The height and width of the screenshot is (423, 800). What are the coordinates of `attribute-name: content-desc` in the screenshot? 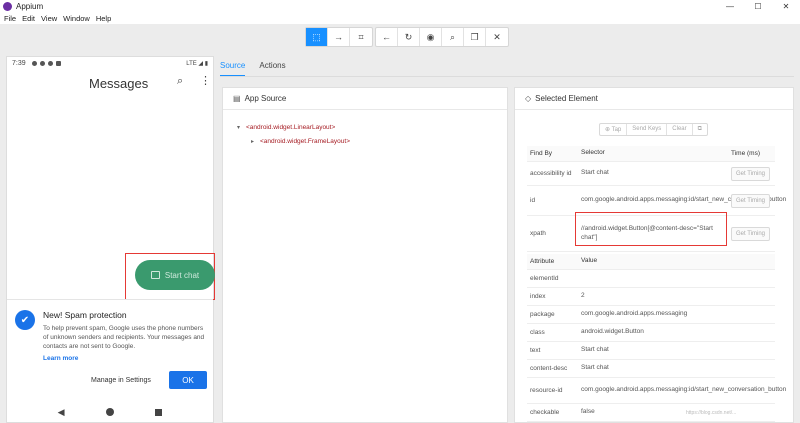 It's located at (549, 368).